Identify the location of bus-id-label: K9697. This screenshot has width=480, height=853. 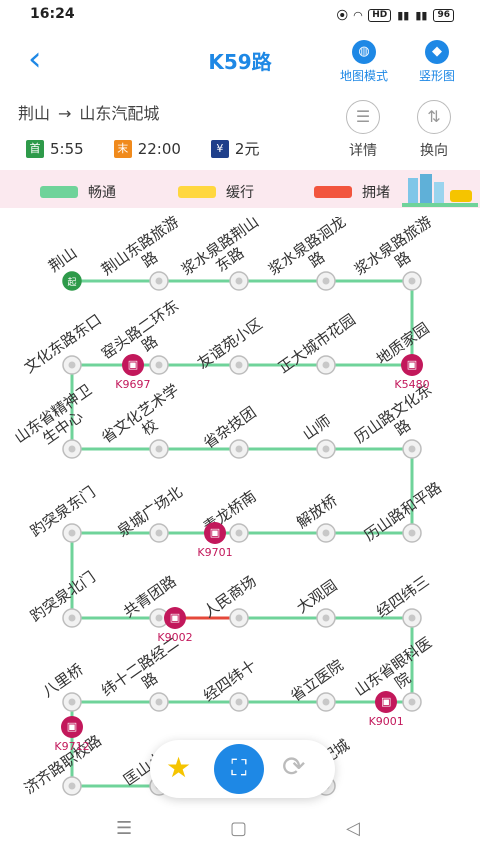
(133, 384).